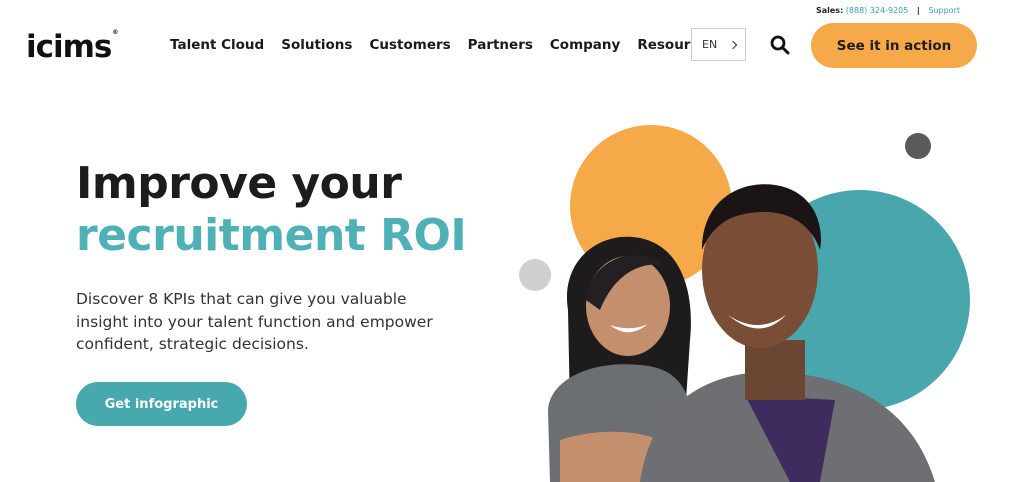 Image resolution: width=1024 pixels, height=482 pixels. What do you see at coordinates (780, 45) in the screenshot?
I see `search-icon` at bounding box center [780, 45].